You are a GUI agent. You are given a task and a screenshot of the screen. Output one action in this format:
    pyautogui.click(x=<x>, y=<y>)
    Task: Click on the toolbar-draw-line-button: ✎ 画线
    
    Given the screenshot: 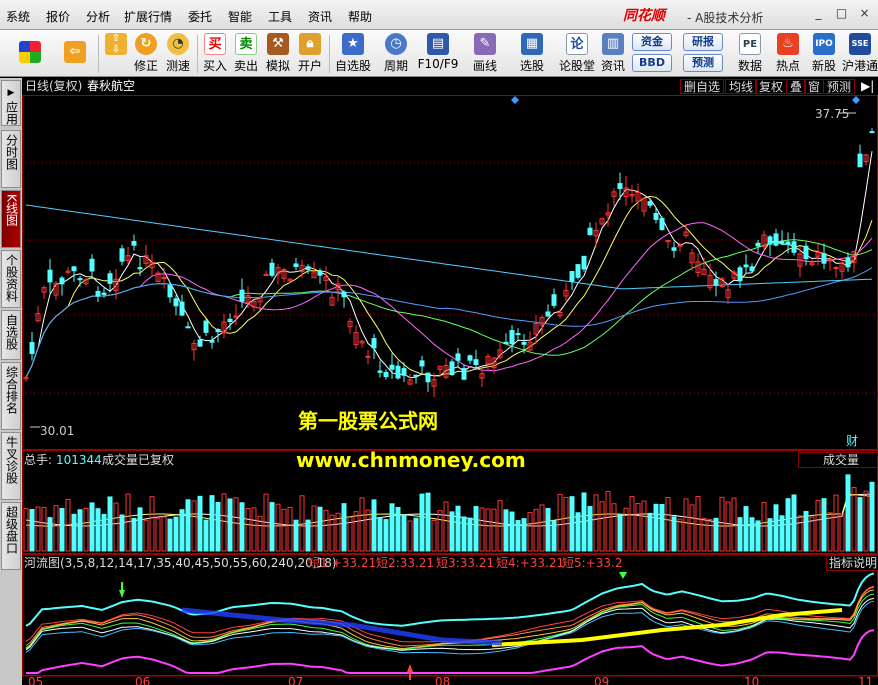 What is the action you would take?
    pyautogui.click(x=485, y=54)
    